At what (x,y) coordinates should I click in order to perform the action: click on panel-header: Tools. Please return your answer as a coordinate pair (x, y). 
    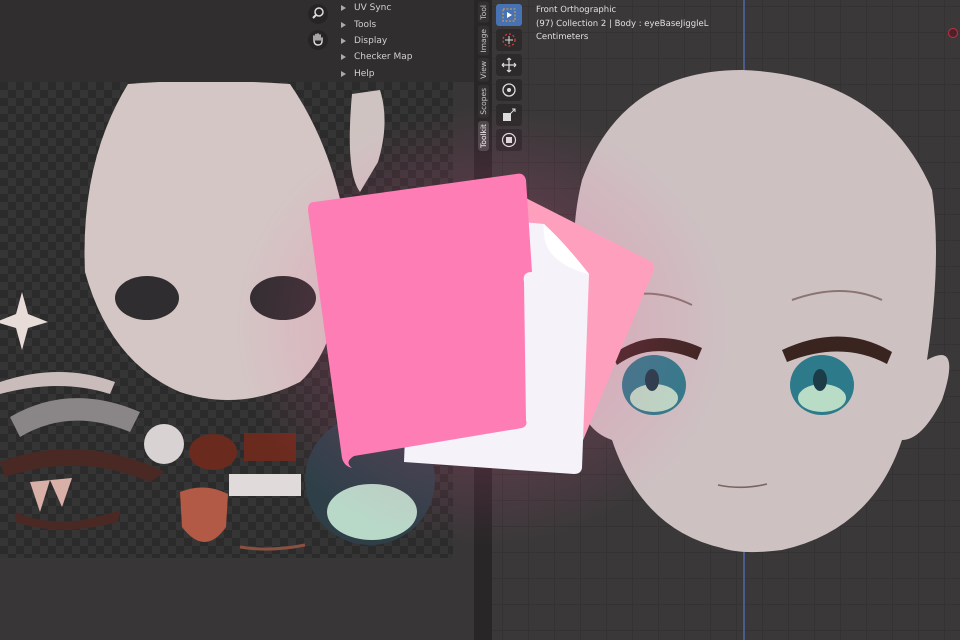
    Looking at the image, I should click on (376, 24).